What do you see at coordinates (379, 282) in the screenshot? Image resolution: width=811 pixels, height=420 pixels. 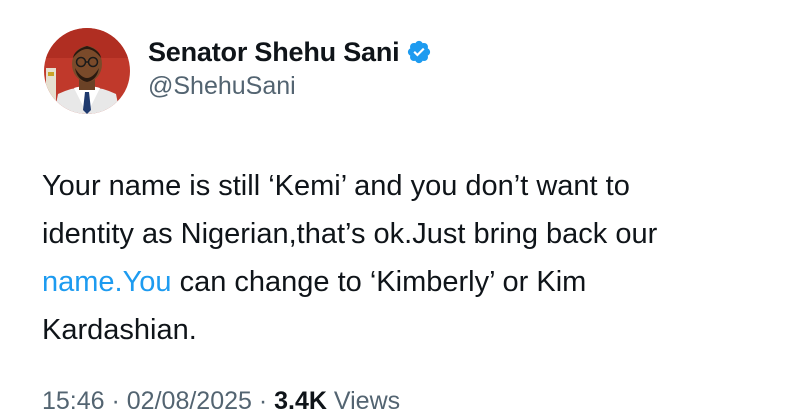 I see `tweet-text-segment: can change to ‘Kimberly’ or Kim` at bounding box center [379, 282].